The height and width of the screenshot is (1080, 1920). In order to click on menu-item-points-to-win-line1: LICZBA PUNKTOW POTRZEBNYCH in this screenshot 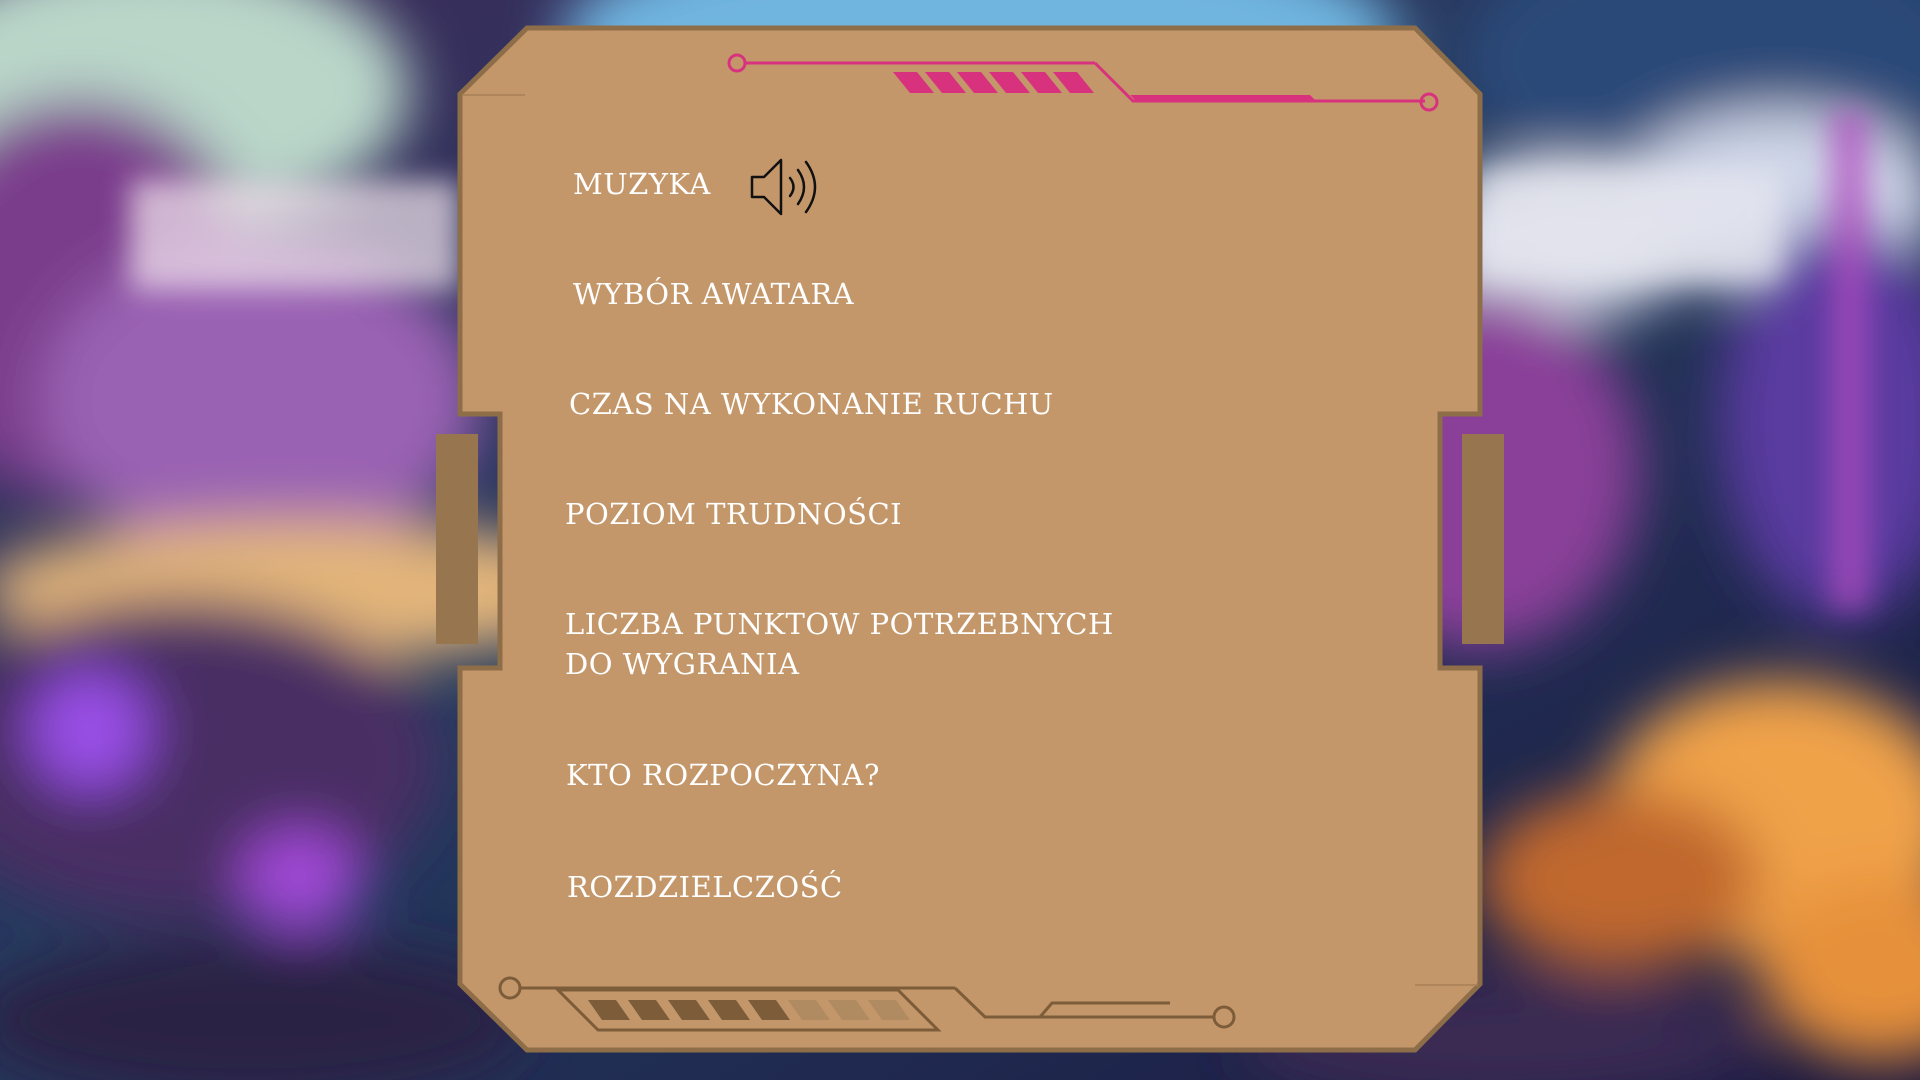, I will do `click(839, 624)`.